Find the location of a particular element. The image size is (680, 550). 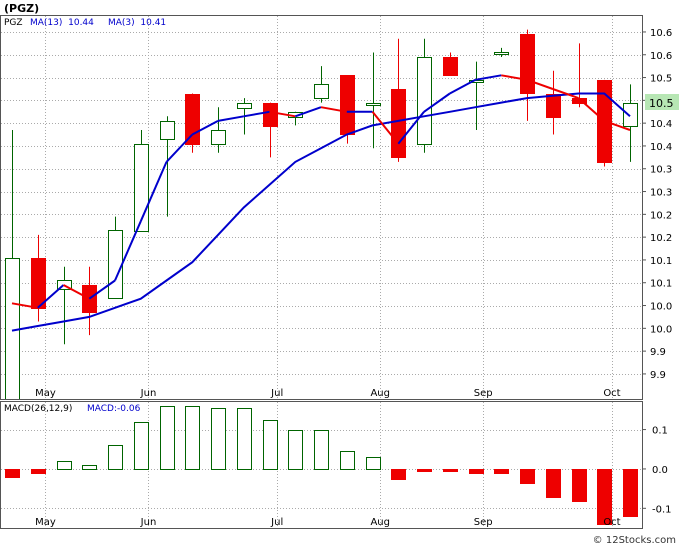

macd-x-tick-label: Jul is located at coordinates (276, 522).